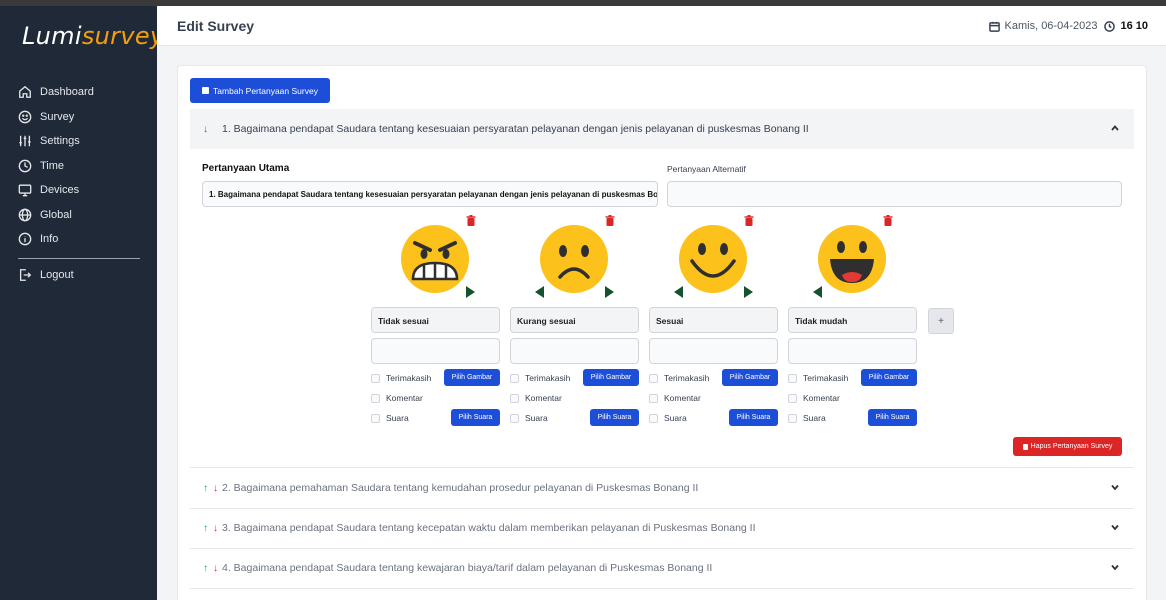  I want to click on logo-text-lumi: Lumi, so click(52, 36).